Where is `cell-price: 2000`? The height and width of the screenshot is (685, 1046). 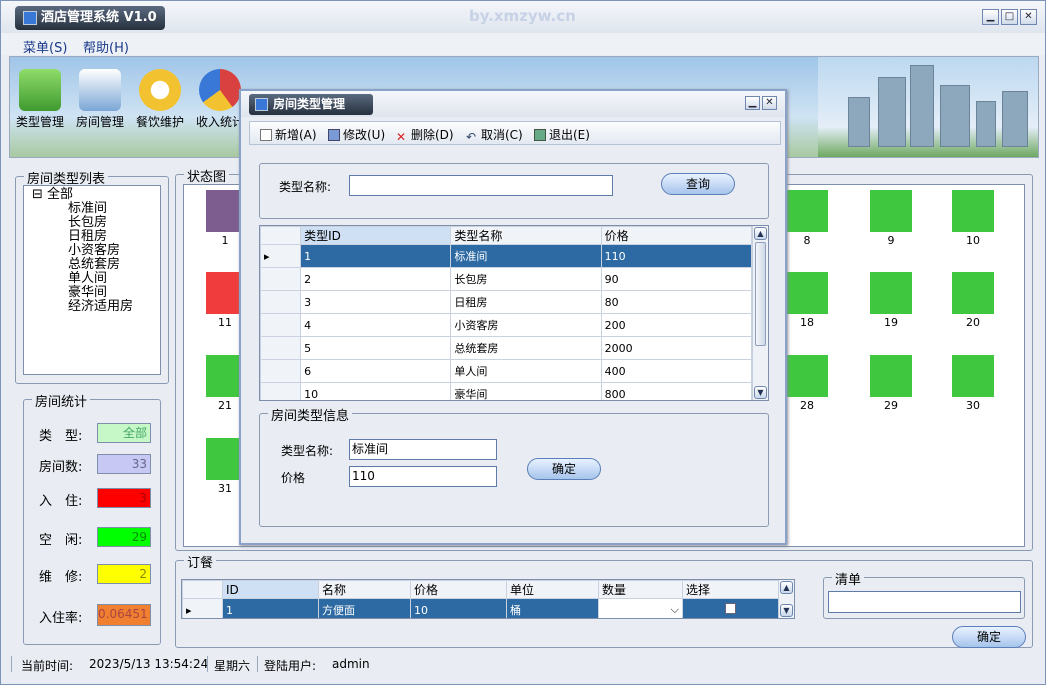 cell-price: 2000 is located at coordinates (676, 348).